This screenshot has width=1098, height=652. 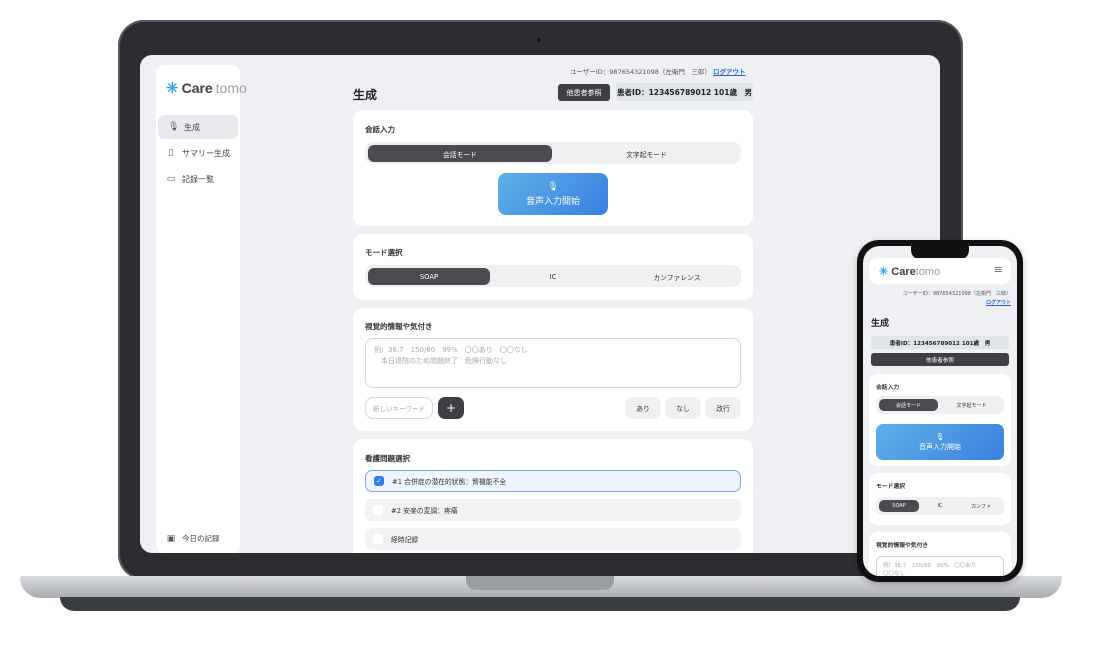 What do you see at coordinates (206, 153) in the screenshot?
I see `sidebar-item-label: サマリー生成` at bounding box center [206, 153].